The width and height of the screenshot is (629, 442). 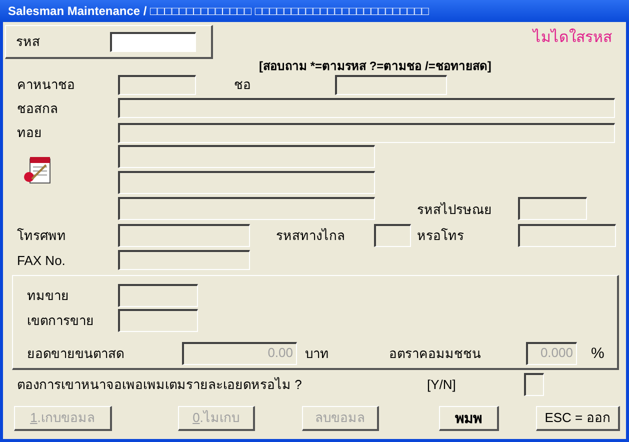 What do you see at coordinates (392, 235) in the screenshot?
I see `area-code-field` at bounding box center [392, 235].